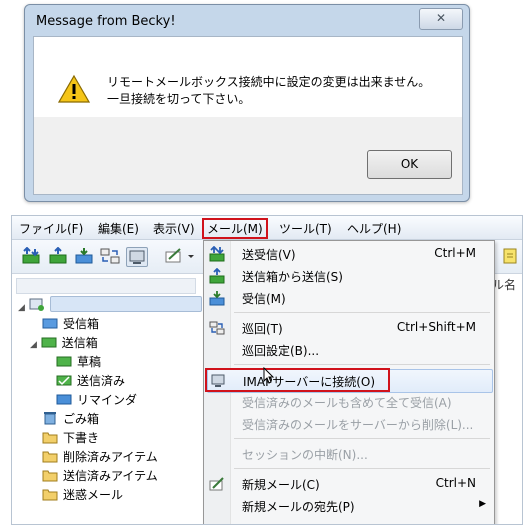 This screenshot has height=525, width=527. Describe the element at coordinates (349, 328) in the screenshot. I see `menu-item-patrol: 巡回(T) Ctrl+Shift+M` at that location.